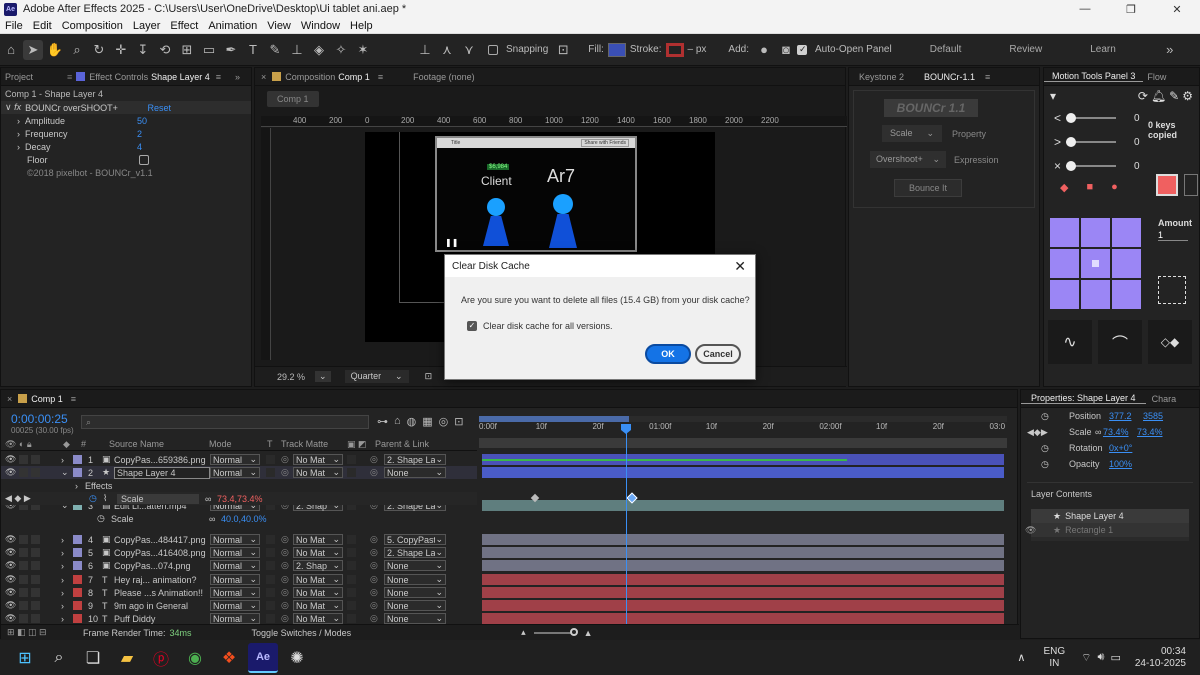 The width and height of the screenshot is (1200, 675). Describe the element at coordinates (55, 50) in the screenshot. I see `hand-tool-icon: ✋` at that location.